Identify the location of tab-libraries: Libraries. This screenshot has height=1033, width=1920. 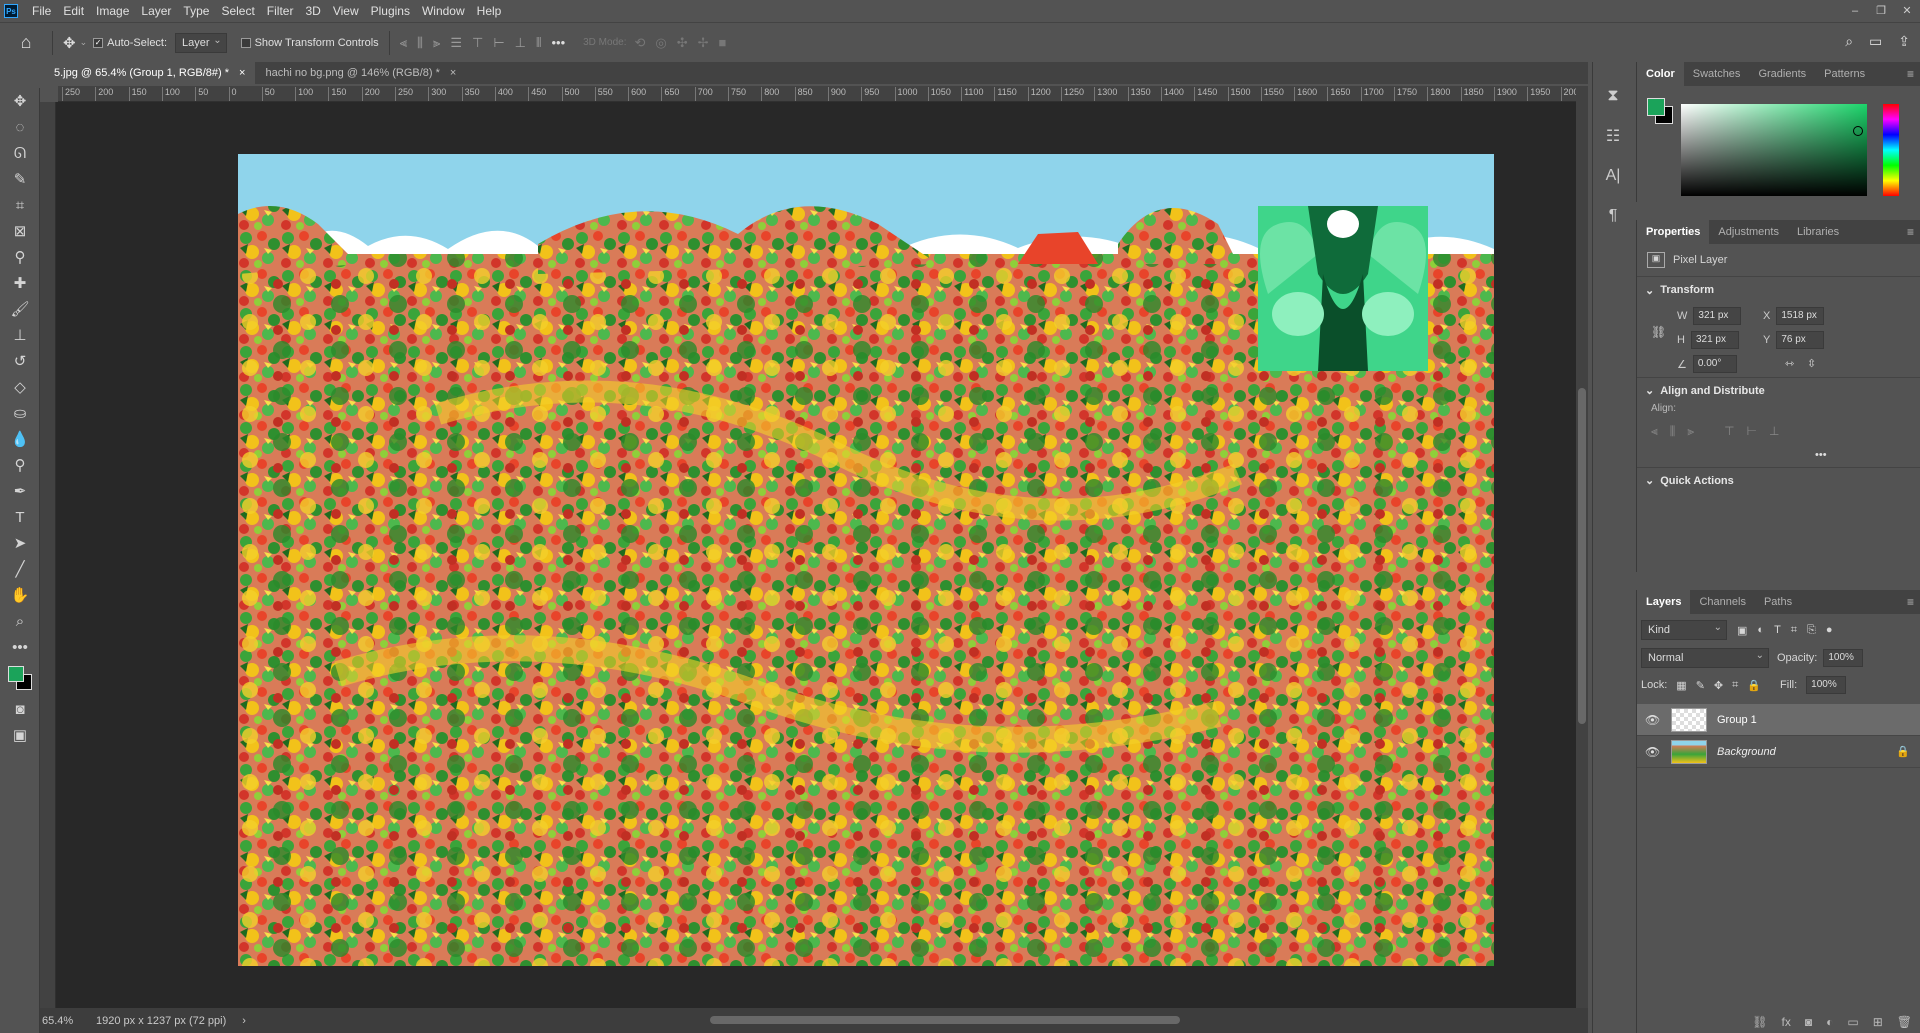
(1818, 232).